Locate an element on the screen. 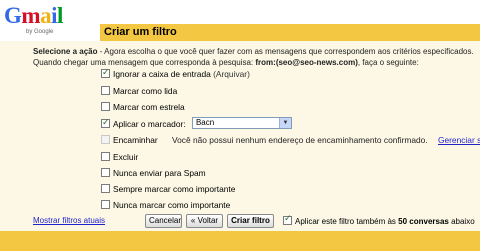 This screenshot has height=251, width=480. apply-existing-suffix: abaixo is located at coordinates (461, 221).